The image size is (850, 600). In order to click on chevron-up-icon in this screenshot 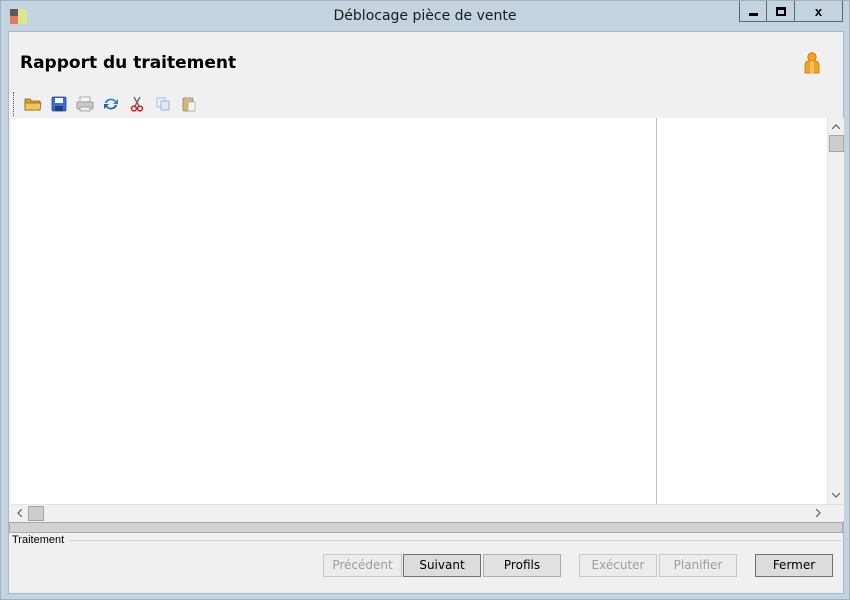, I will do `click(836, 126)`.